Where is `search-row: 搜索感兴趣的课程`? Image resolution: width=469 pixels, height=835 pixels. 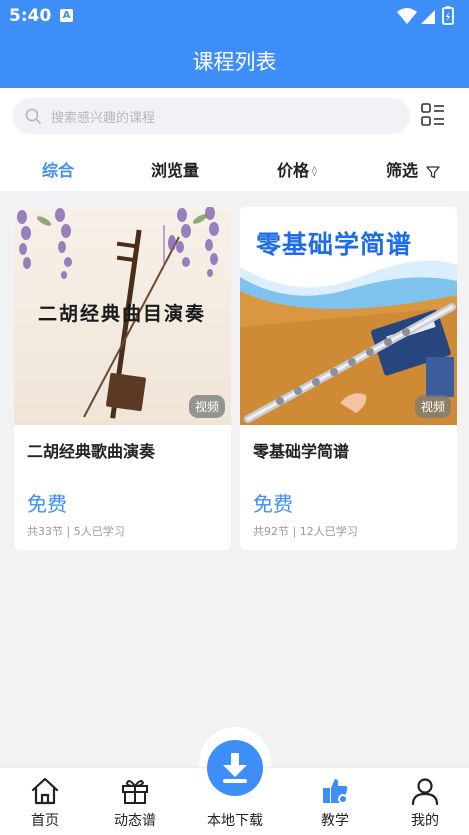 search-row: 搜索感兴趣的课程 is located at coordinates (234, 116).